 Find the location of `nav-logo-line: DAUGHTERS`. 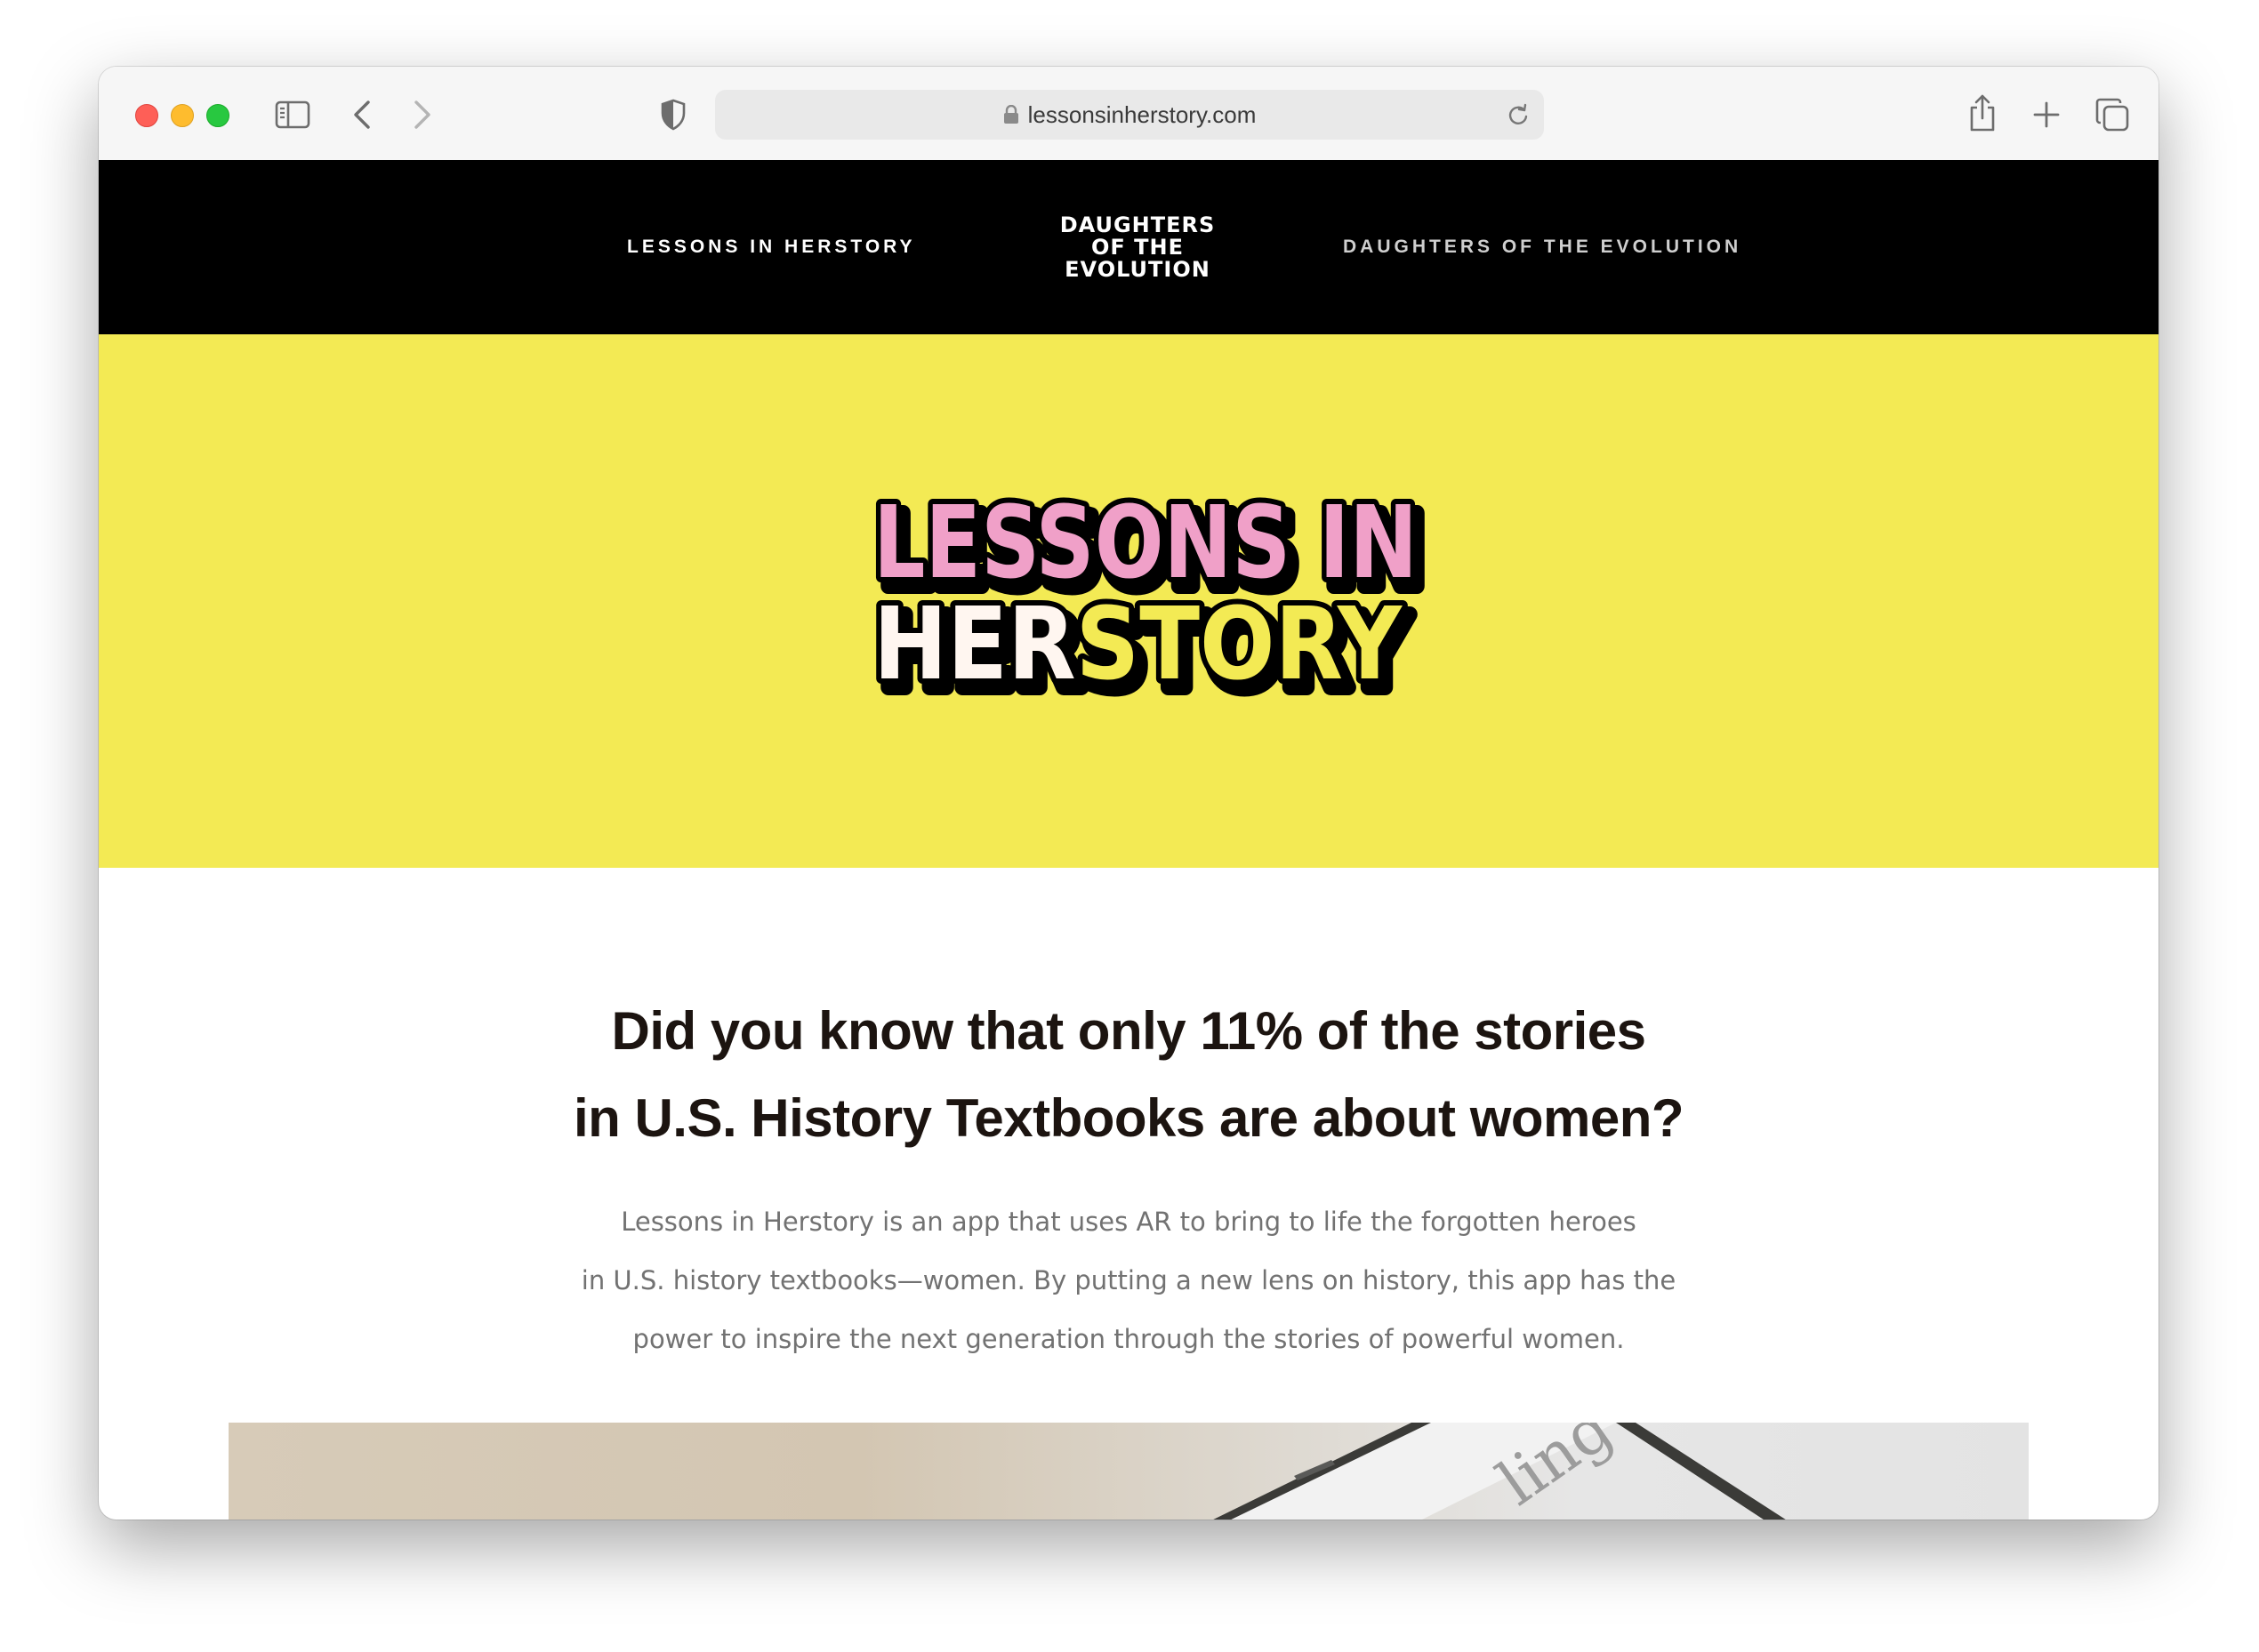

nav-logo-line: DAUGHTERS is located at coordinates (1137, 225).